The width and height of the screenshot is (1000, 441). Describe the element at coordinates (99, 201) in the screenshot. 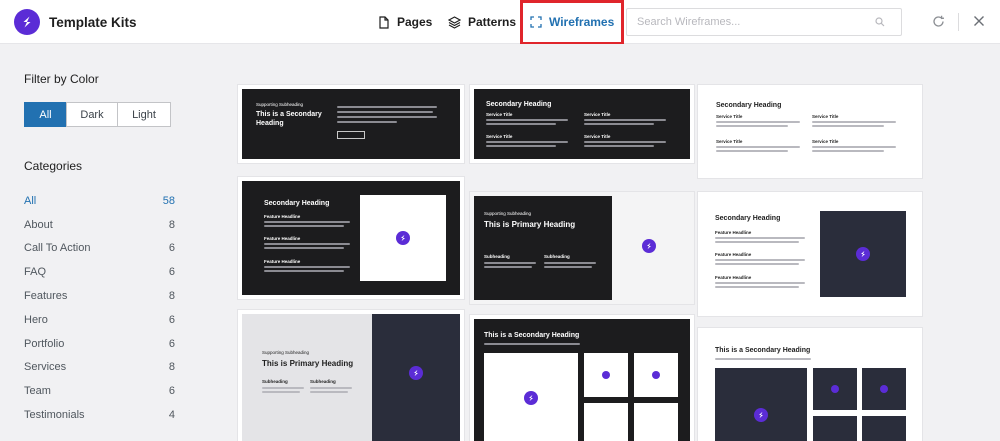

I see `category-item-all: All 58` at that location.